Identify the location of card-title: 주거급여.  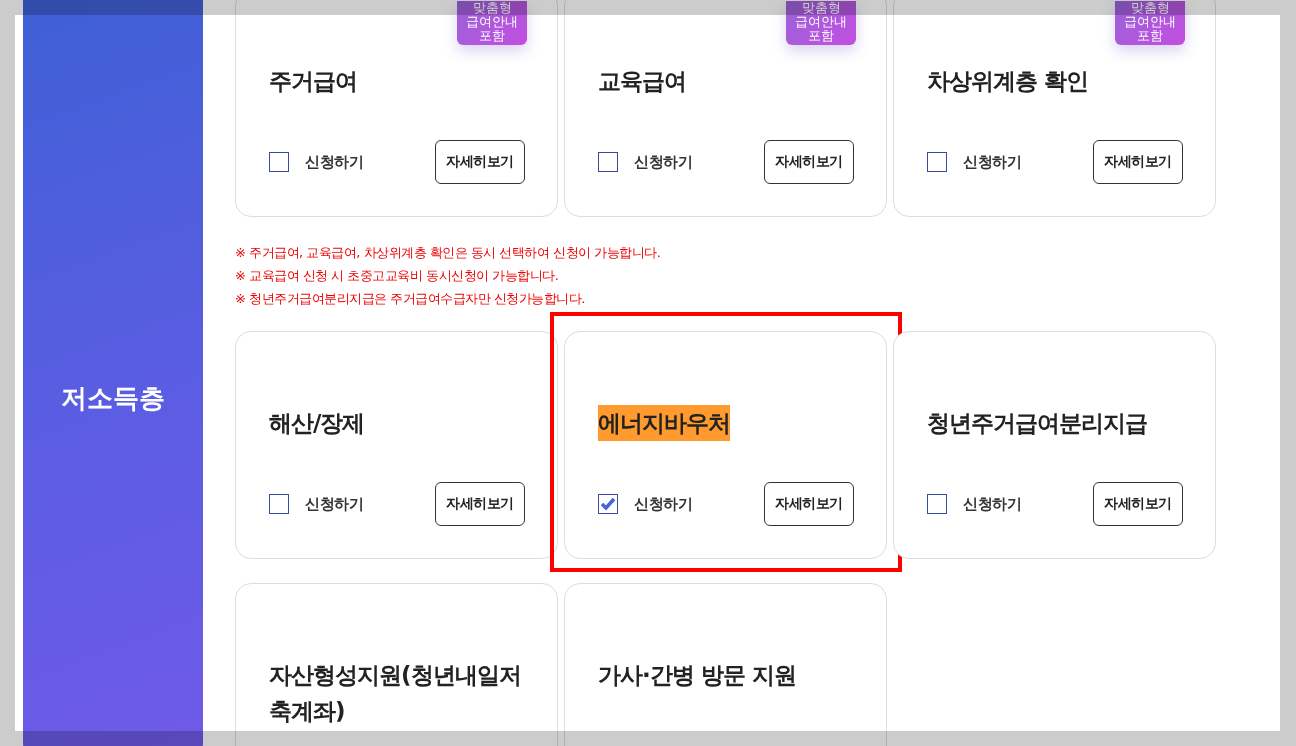
(313, 81).